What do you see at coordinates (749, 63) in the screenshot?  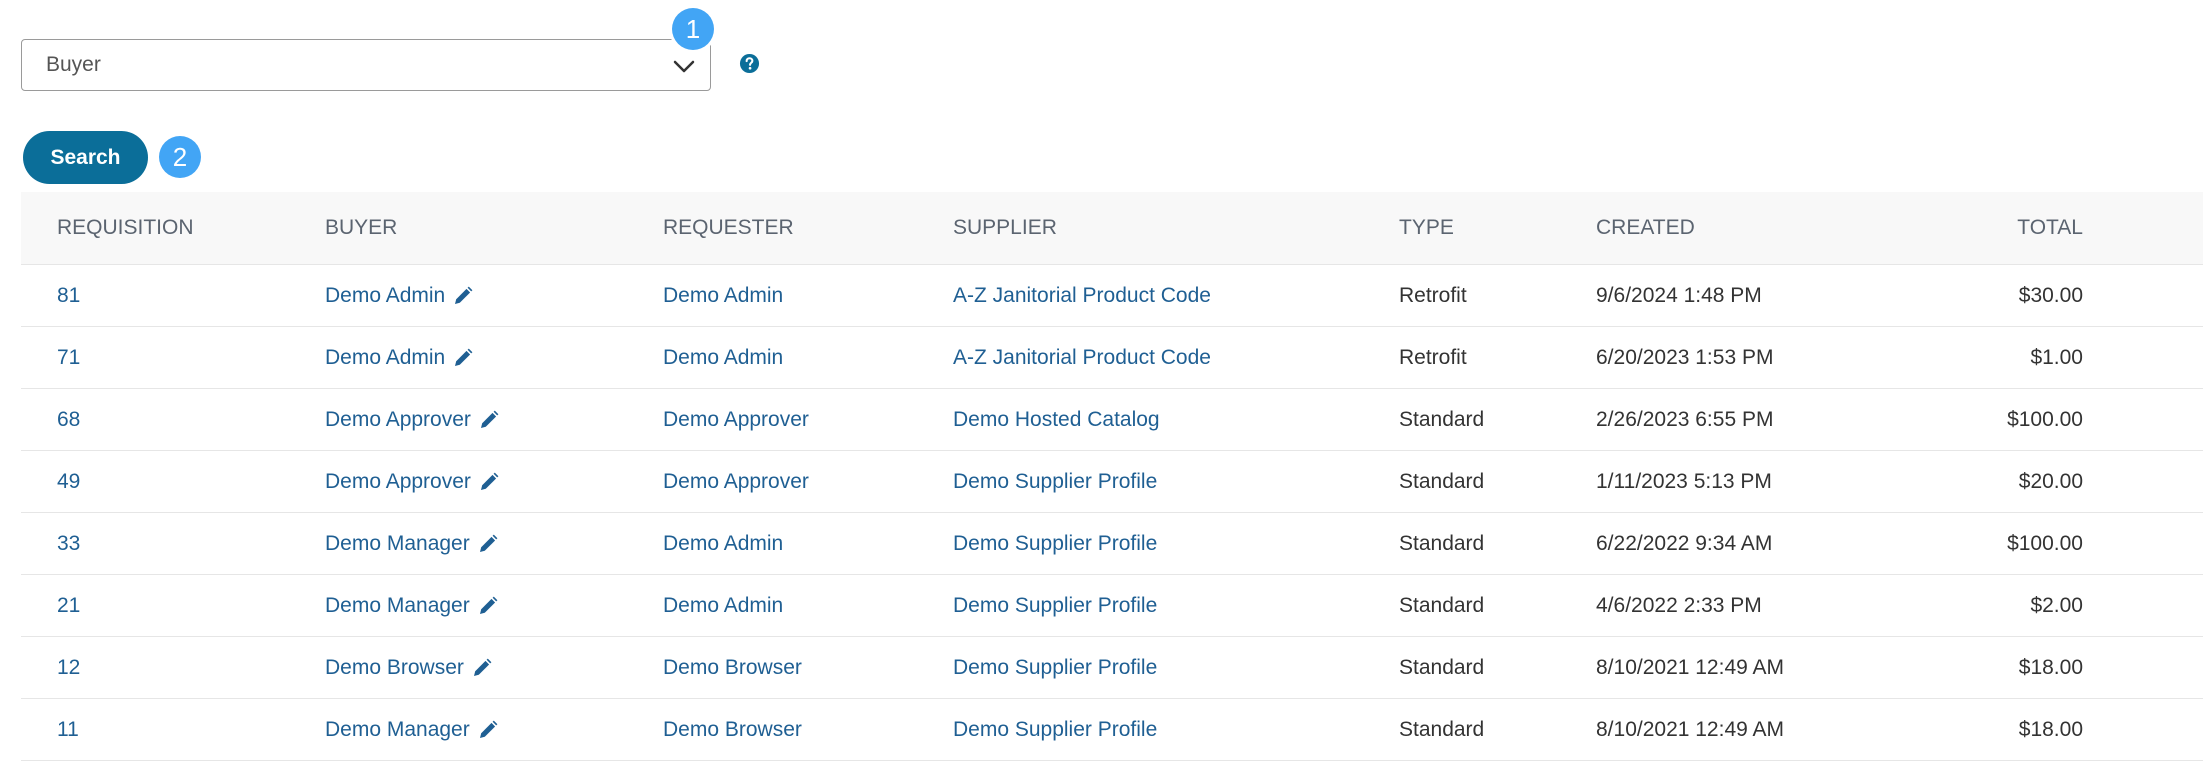 I see `question-circle-icon` at bounding box center [749, 63].